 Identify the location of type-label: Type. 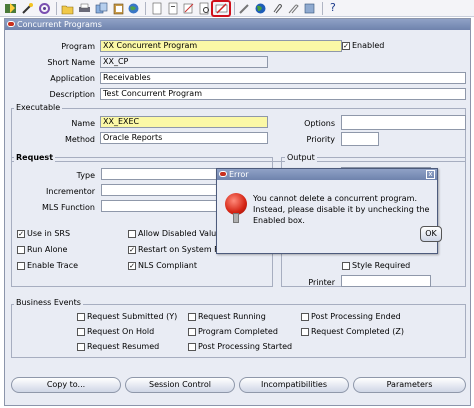
(85, 175).